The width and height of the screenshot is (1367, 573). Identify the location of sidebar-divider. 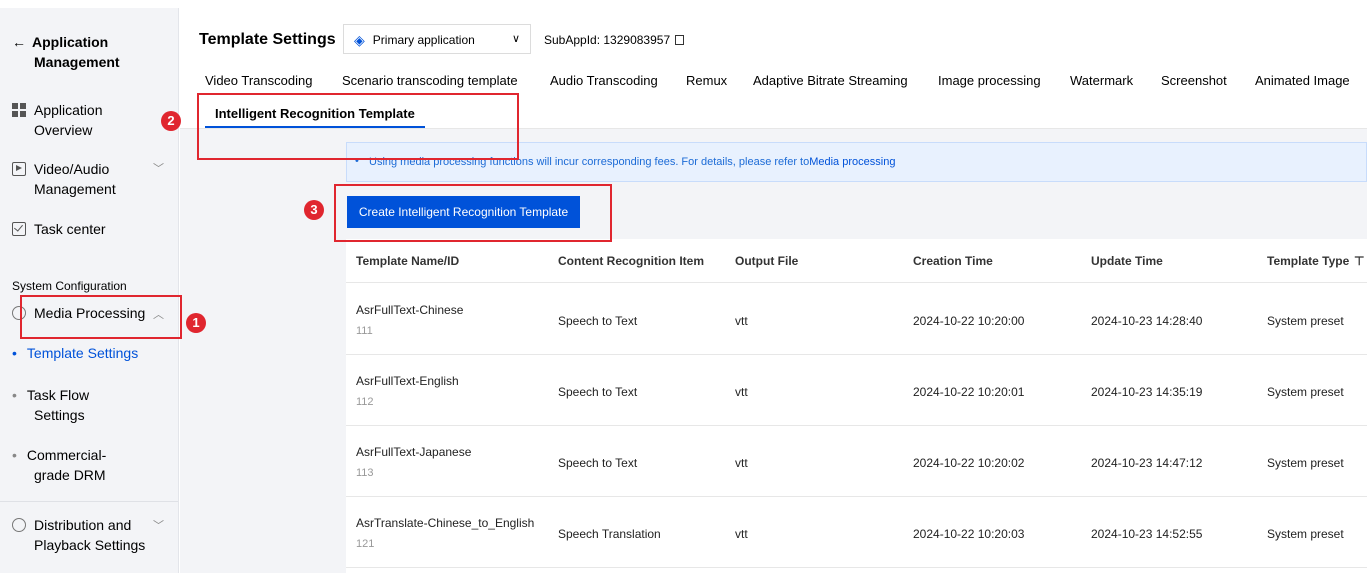
(89, 501).